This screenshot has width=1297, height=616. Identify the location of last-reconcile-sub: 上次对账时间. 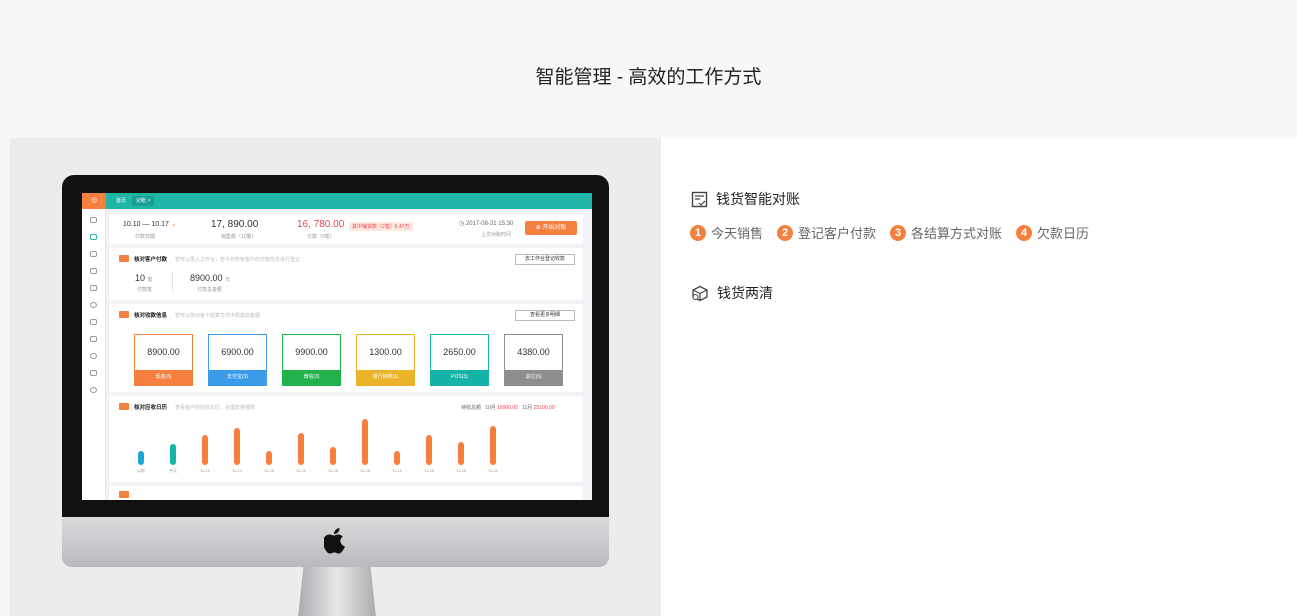
(496, 235).